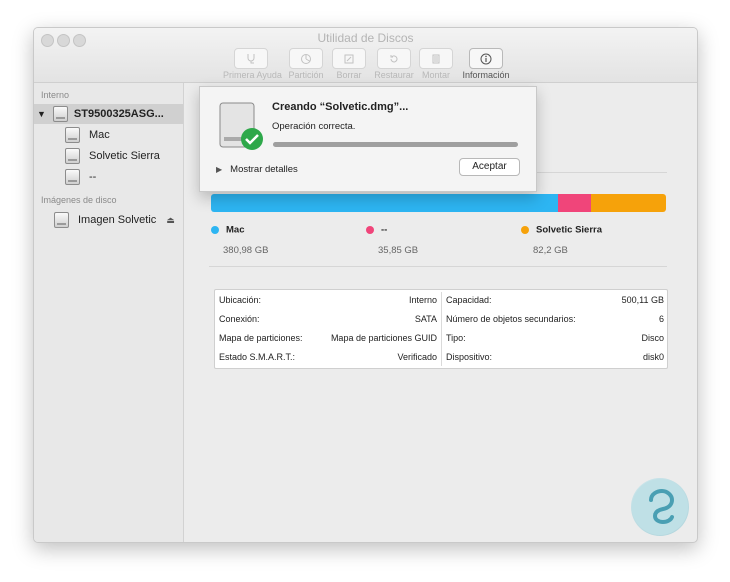  Describe the element at coordinates (555, 299) in the screenshot. I see `info-row: Capacidad: 500,11 GB` at that location.